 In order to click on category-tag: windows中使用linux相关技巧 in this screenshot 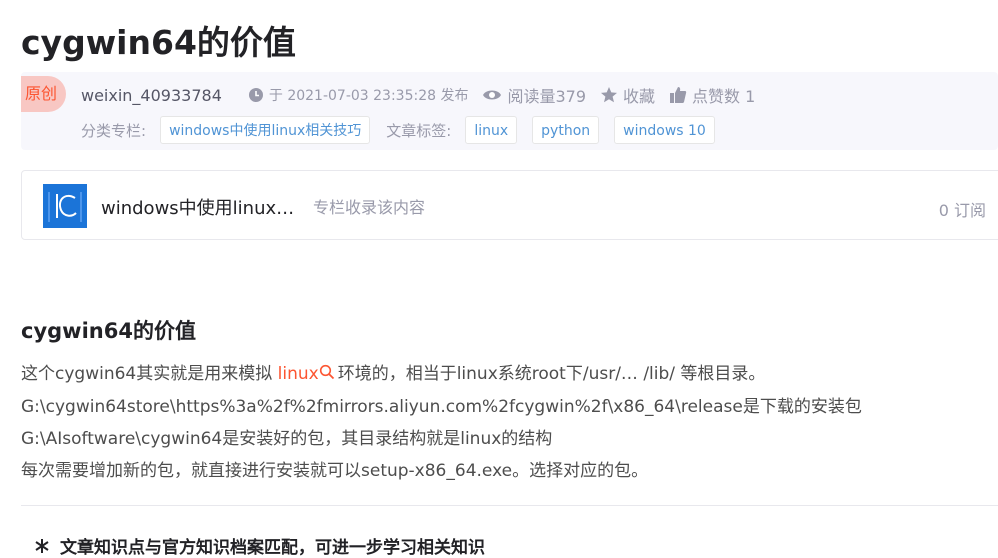, I will do `click(265, 130)`.